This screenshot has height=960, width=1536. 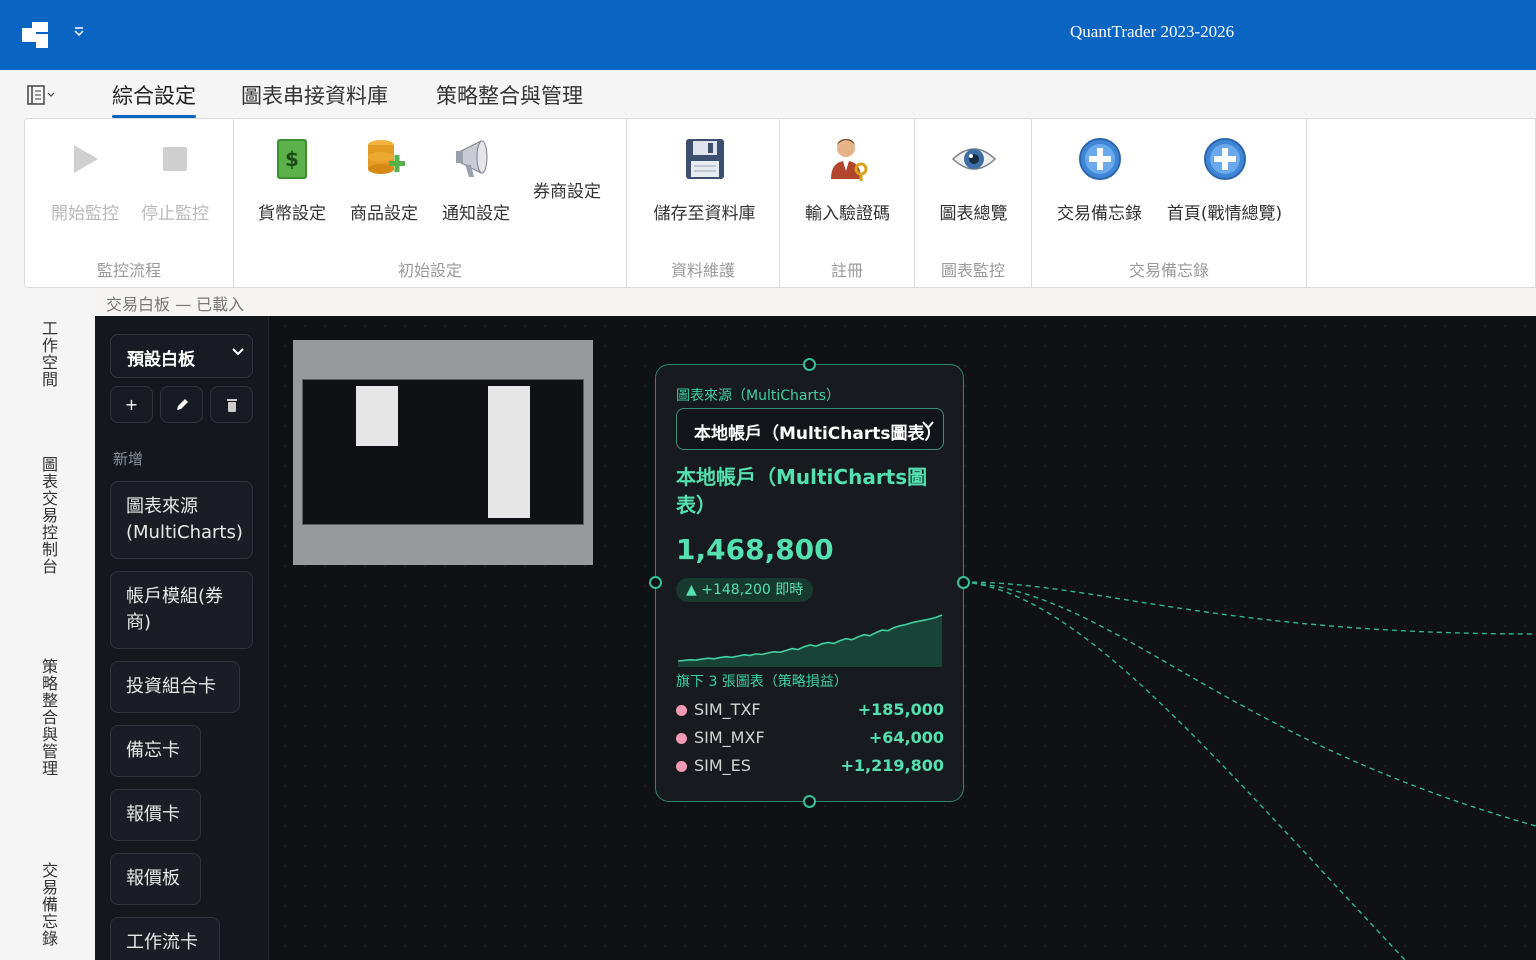 I want to click on node-title: 本地帳戶（MultiCharts圖表）, so click(x=802, y=491).